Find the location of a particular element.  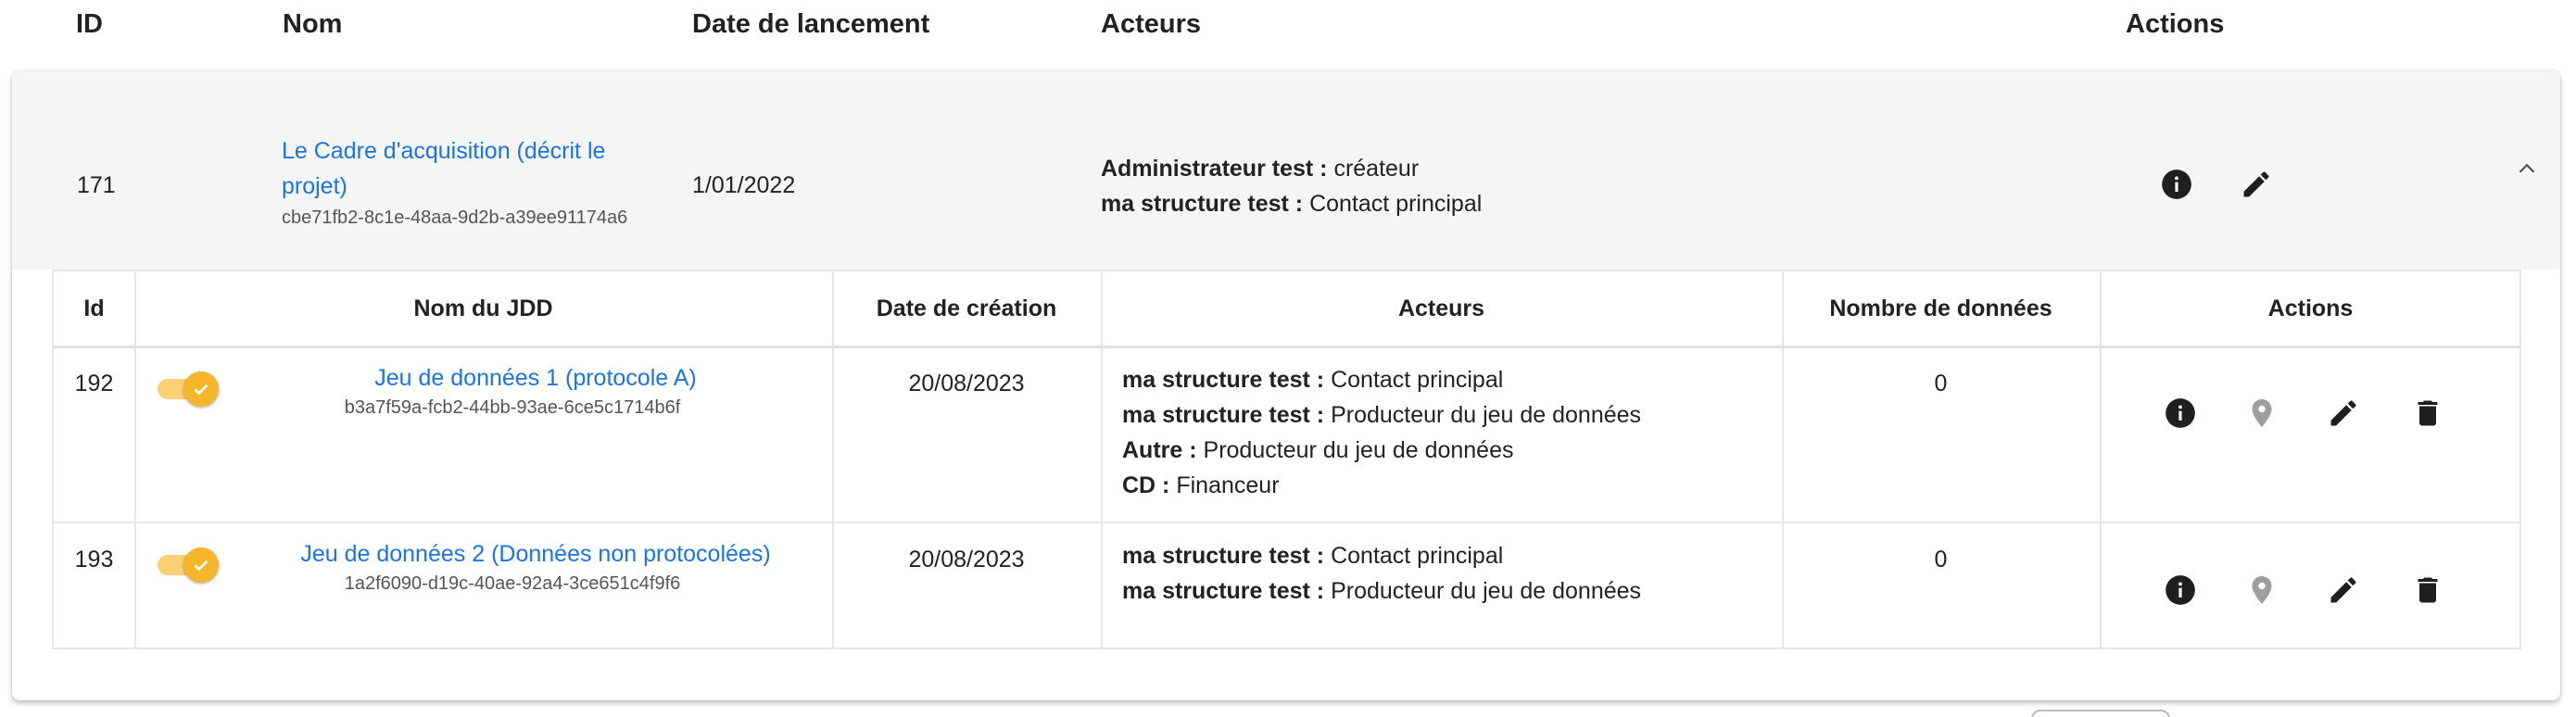

actor-name: Autre : is located at coordinates (1159, 450).